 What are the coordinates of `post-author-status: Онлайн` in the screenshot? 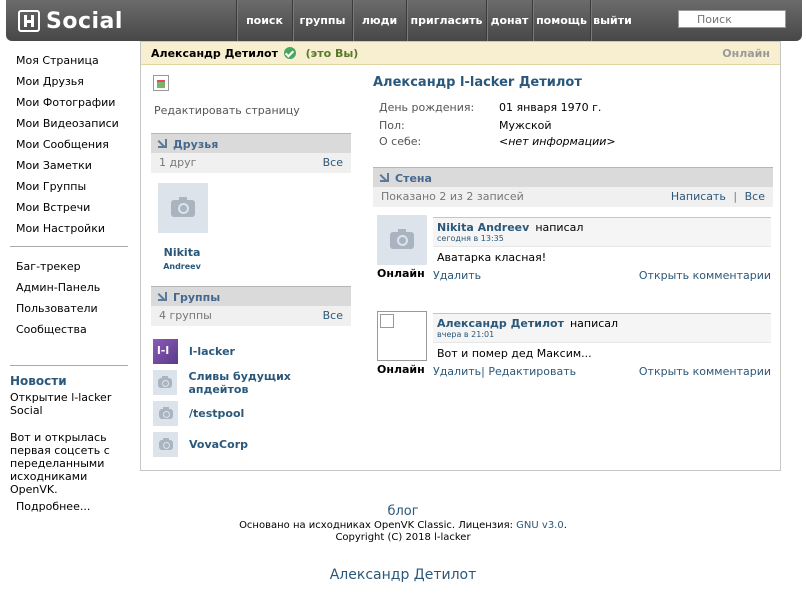 It's located at (401, 369).